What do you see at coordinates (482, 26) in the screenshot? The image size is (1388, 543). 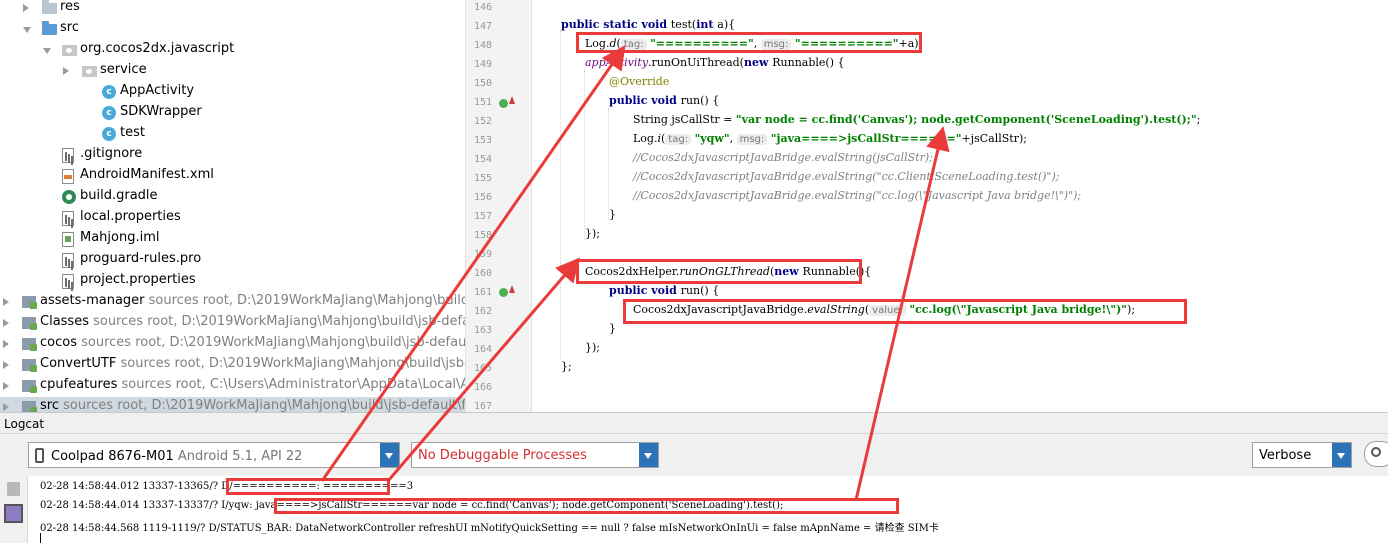 I see `line-number: 147` at bounding box center [482, 26].